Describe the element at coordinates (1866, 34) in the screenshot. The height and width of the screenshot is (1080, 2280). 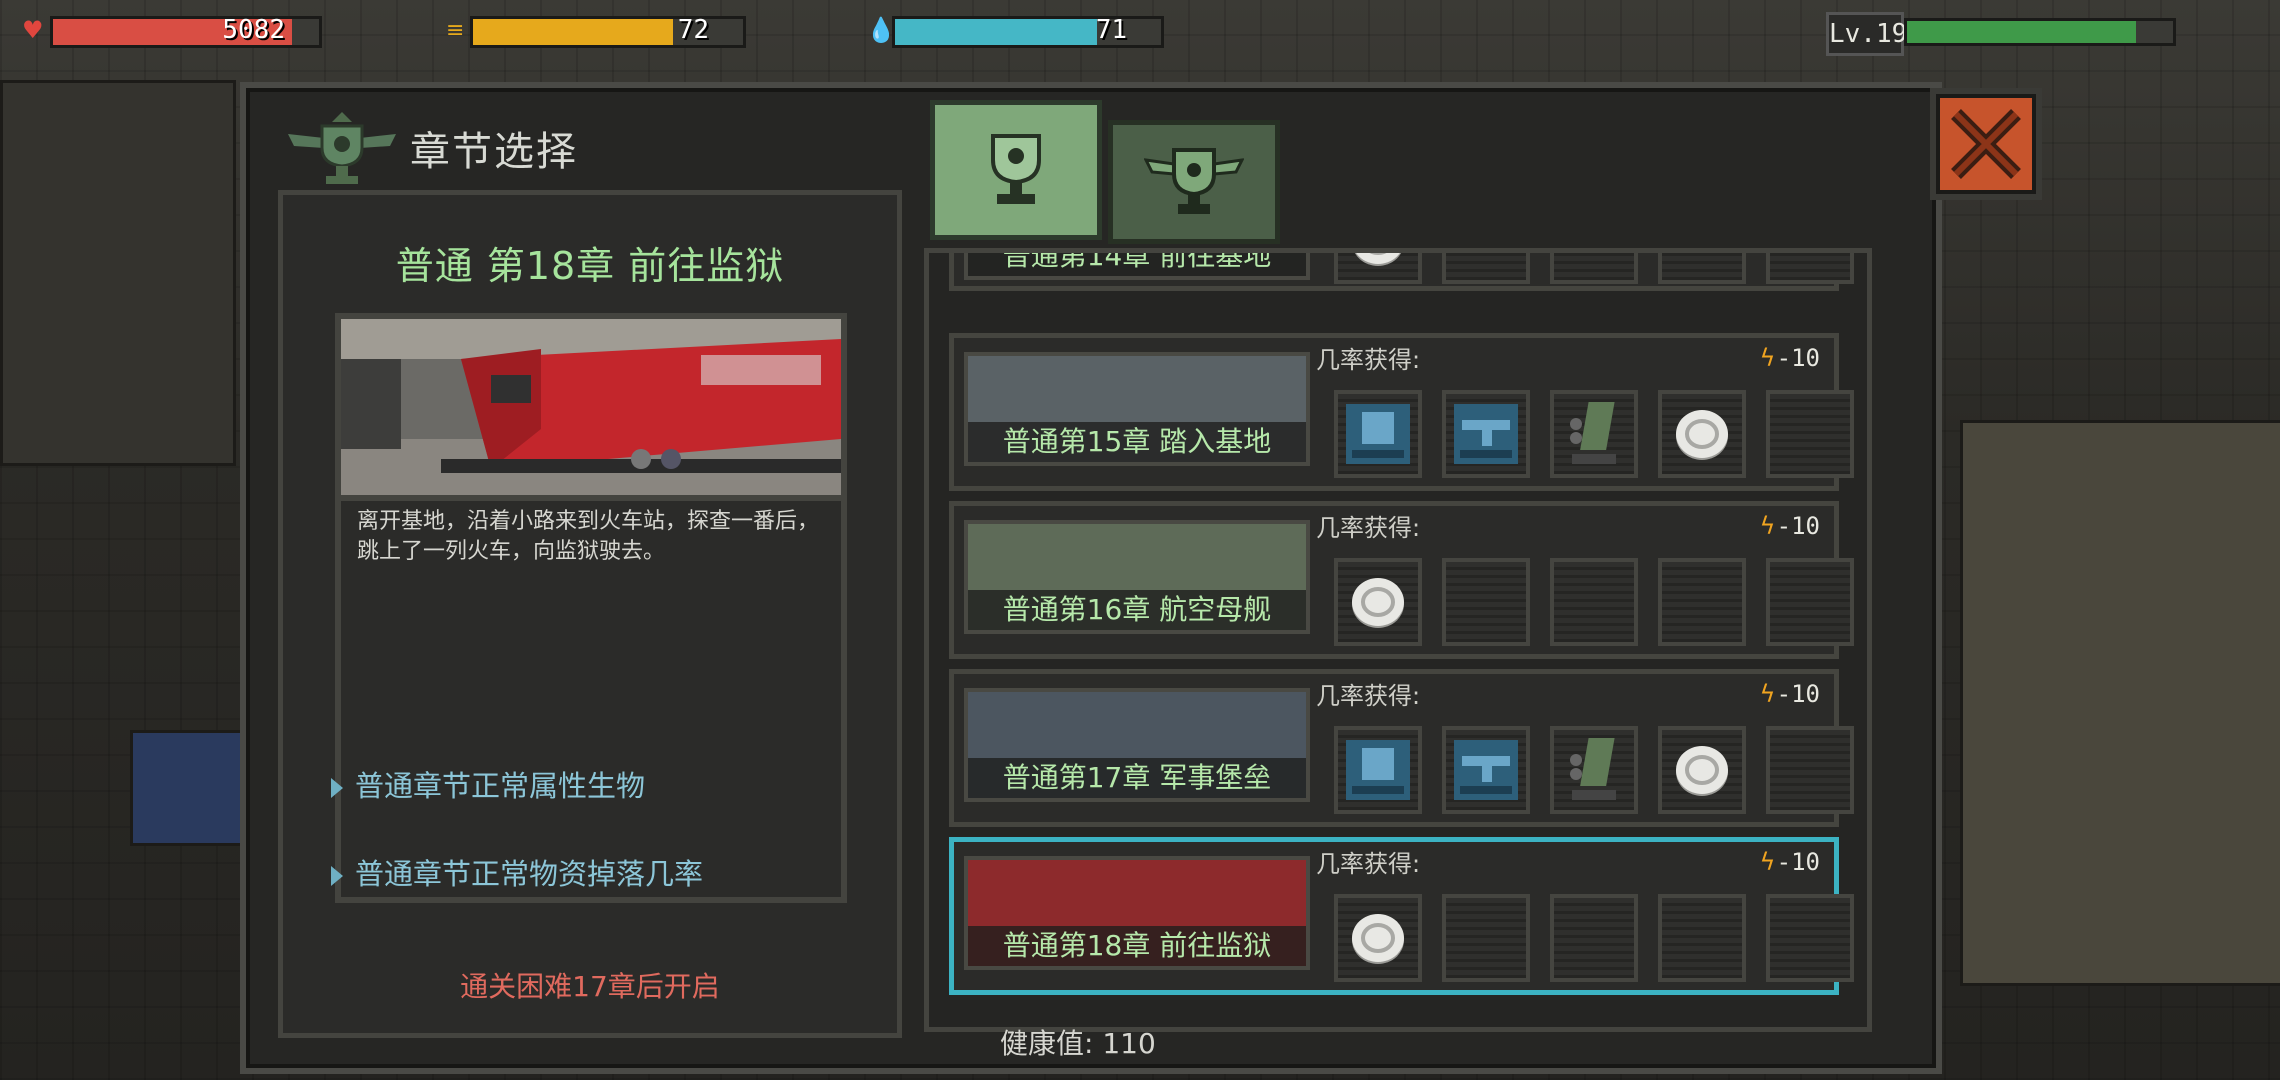
I see `level-badge: Lv.19` at that location.